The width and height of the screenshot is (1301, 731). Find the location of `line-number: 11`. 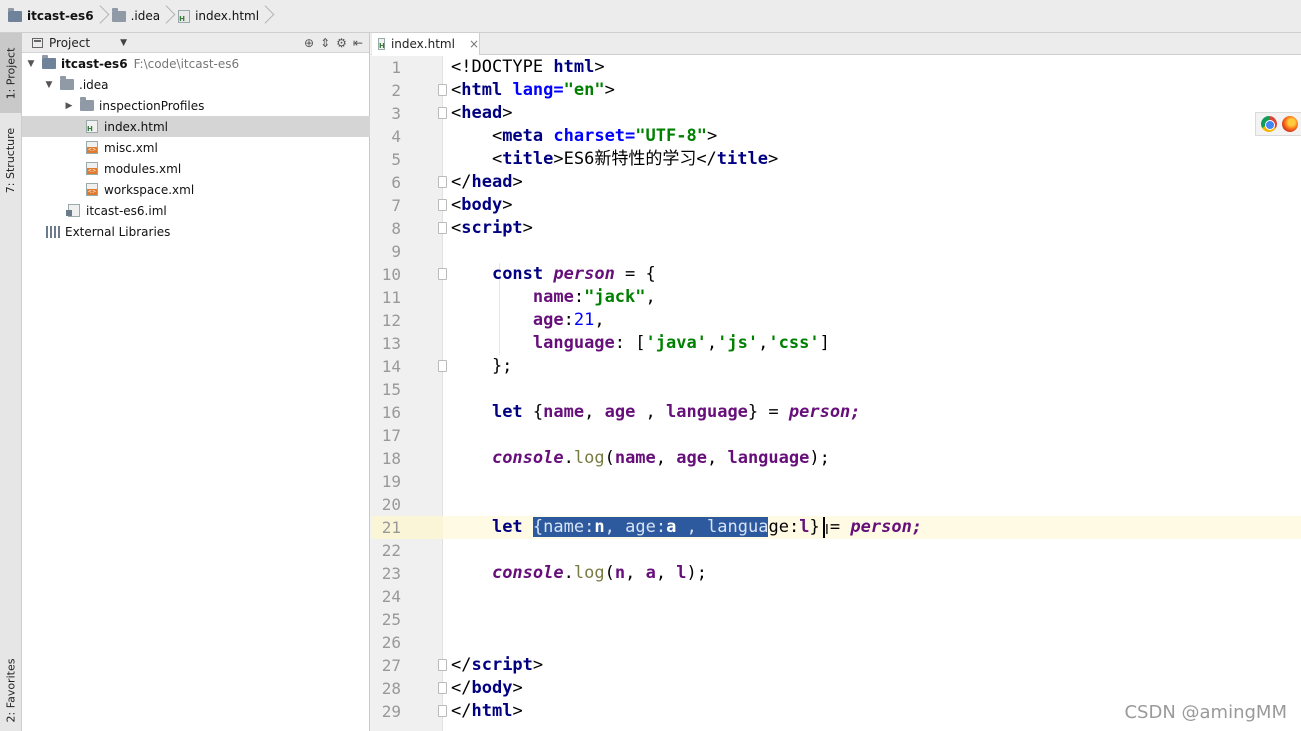

line-number: 11 is located at coordinates (391, 297).